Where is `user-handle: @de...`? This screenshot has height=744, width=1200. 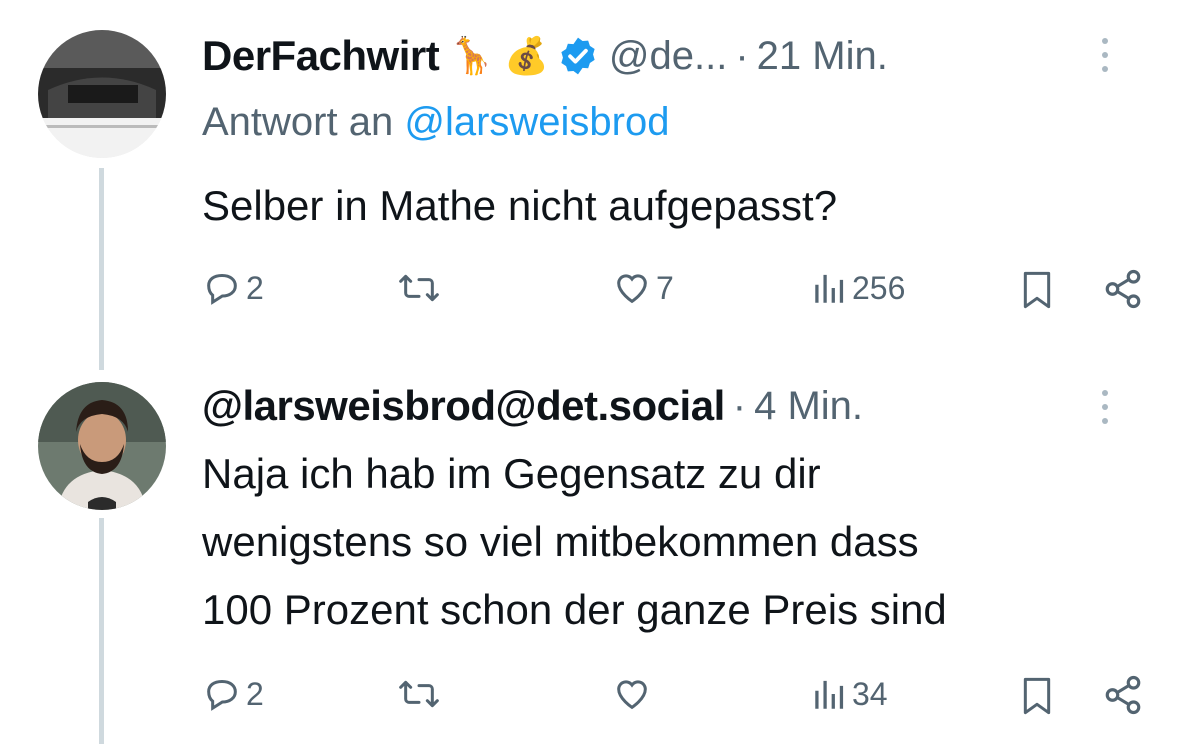 user-handle: @de... is located at coordinates (668, 56).